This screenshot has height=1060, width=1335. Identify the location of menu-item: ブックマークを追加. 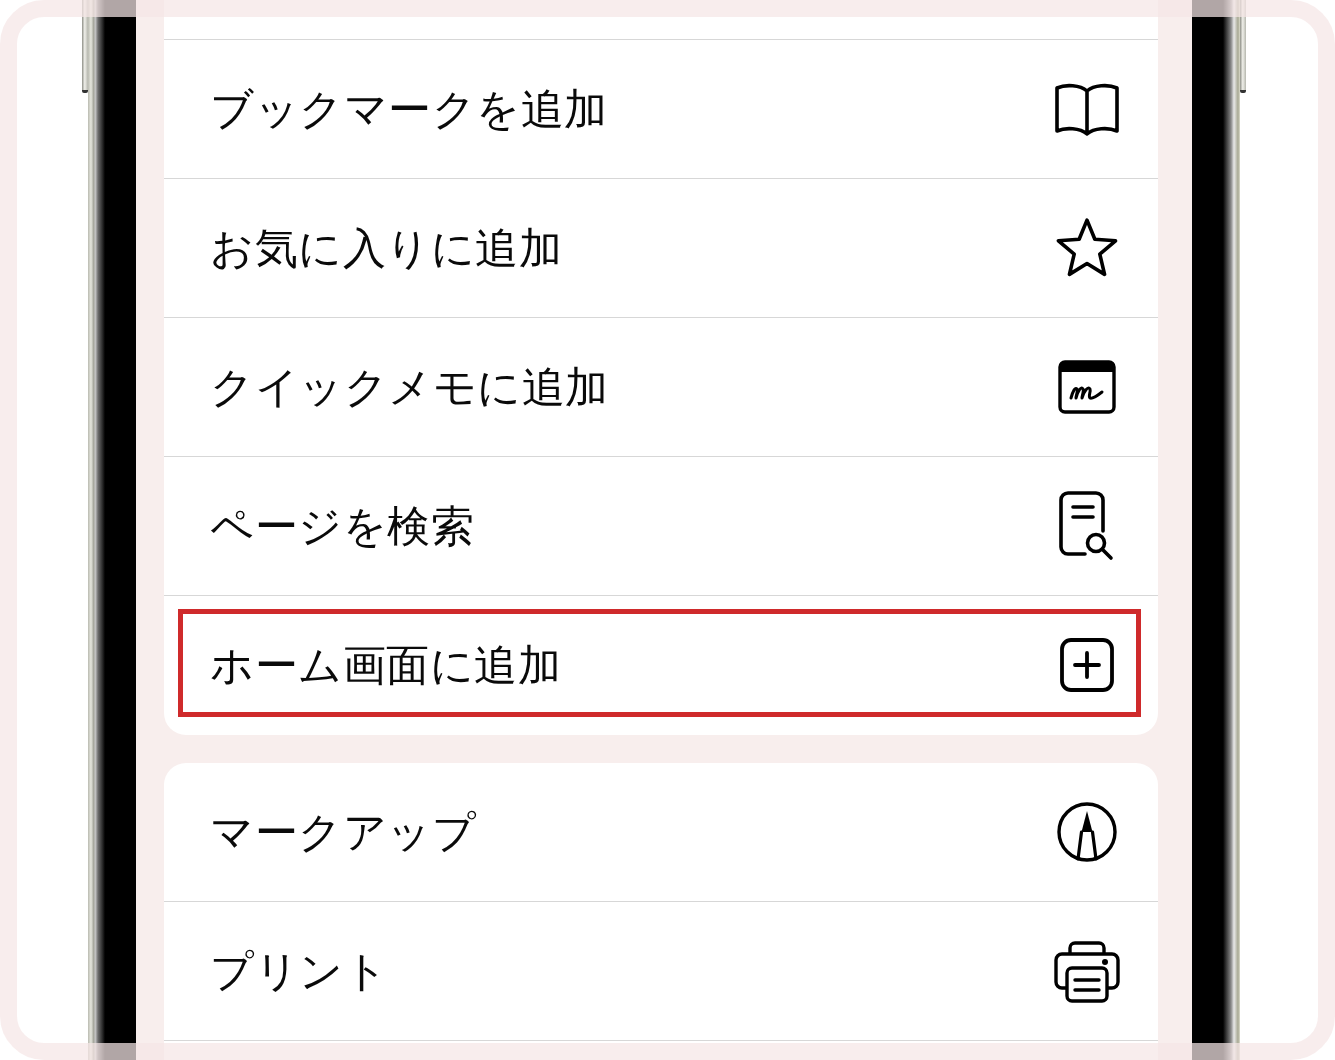
(661, 108).